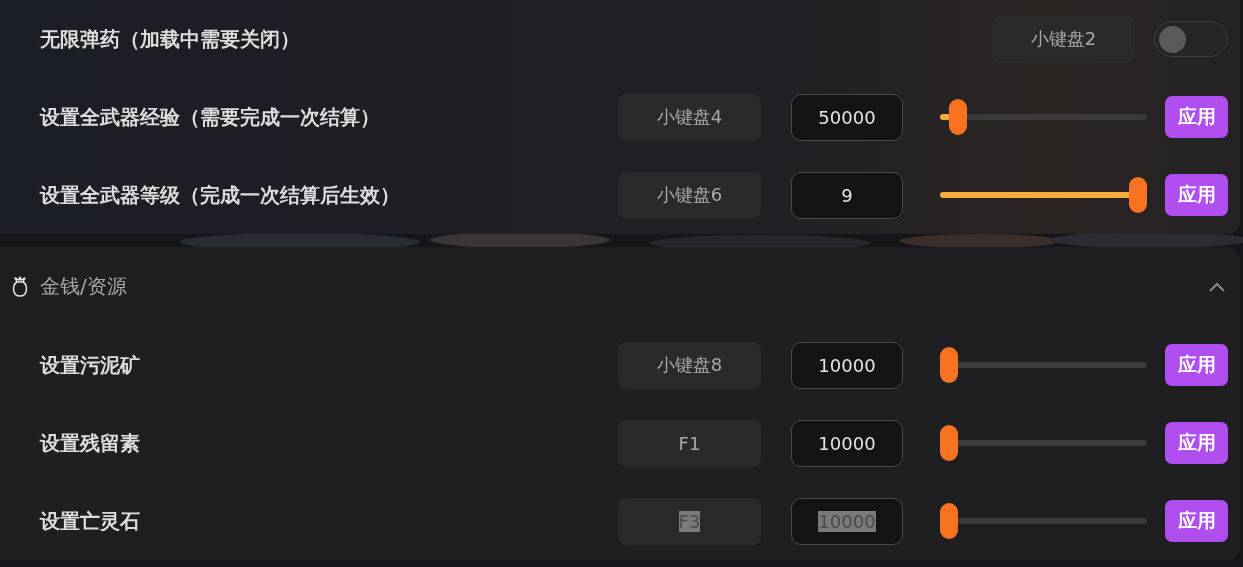 Image resolution: width=1243 pixels, height=567 pixels. What do you see at coordinates (89, 443) in the screenshot?
I see `setting-label: 设置残留素` at bounding box center [89, 443].